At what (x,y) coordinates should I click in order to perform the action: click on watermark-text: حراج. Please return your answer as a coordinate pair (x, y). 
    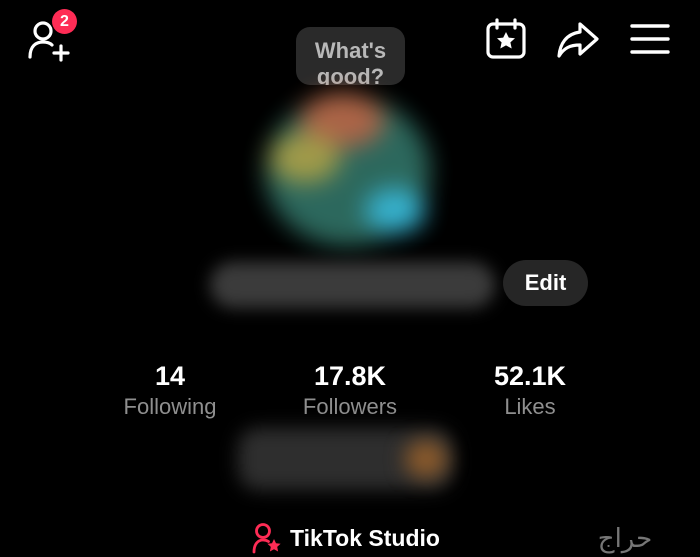
    Looking at the image, I should click on (625, 539).